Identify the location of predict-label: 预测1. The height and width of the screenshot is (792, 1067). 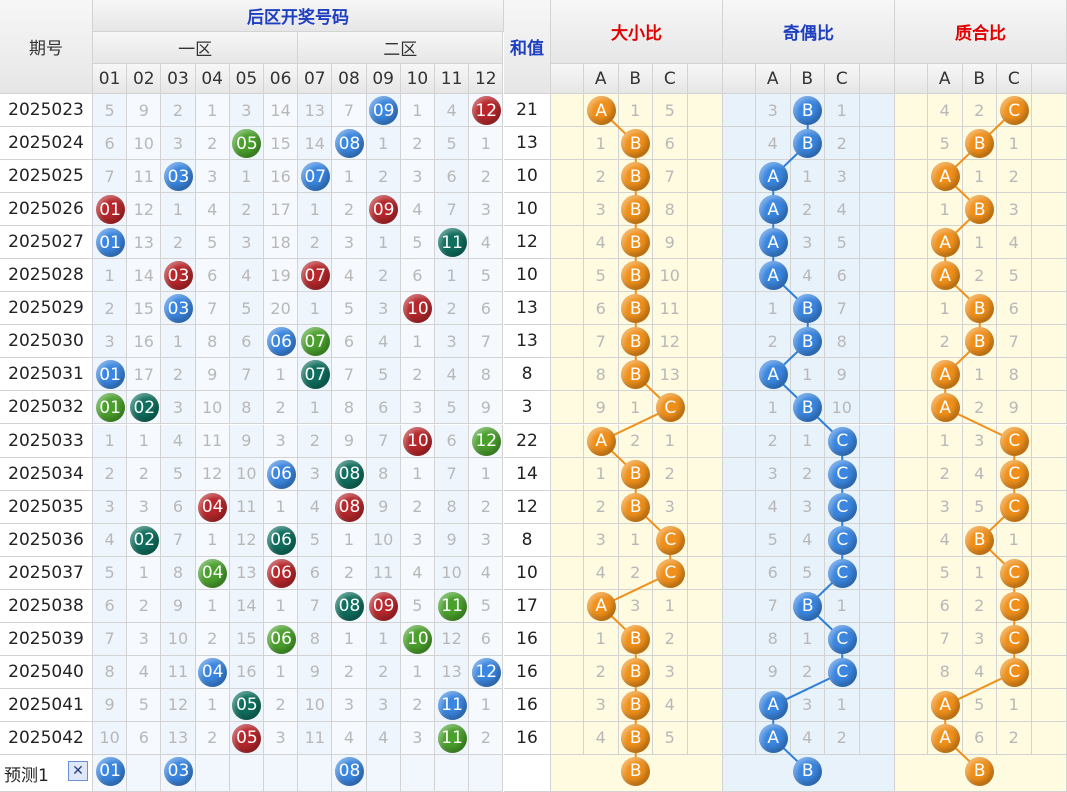
(26, 776).